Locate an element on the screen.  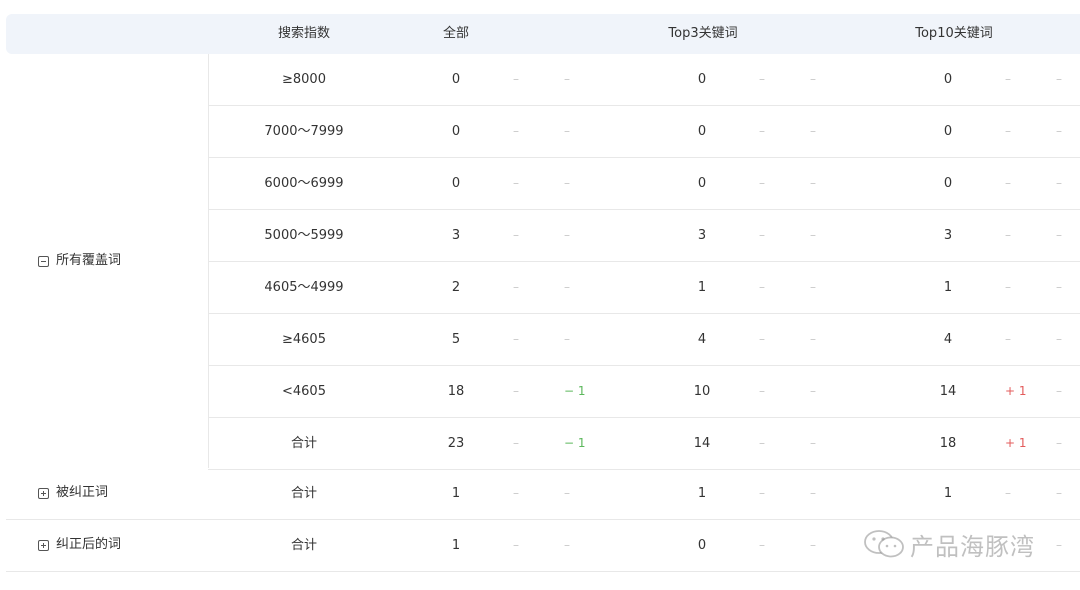
cell-top3: 14 is located at coordinates (702, 443).